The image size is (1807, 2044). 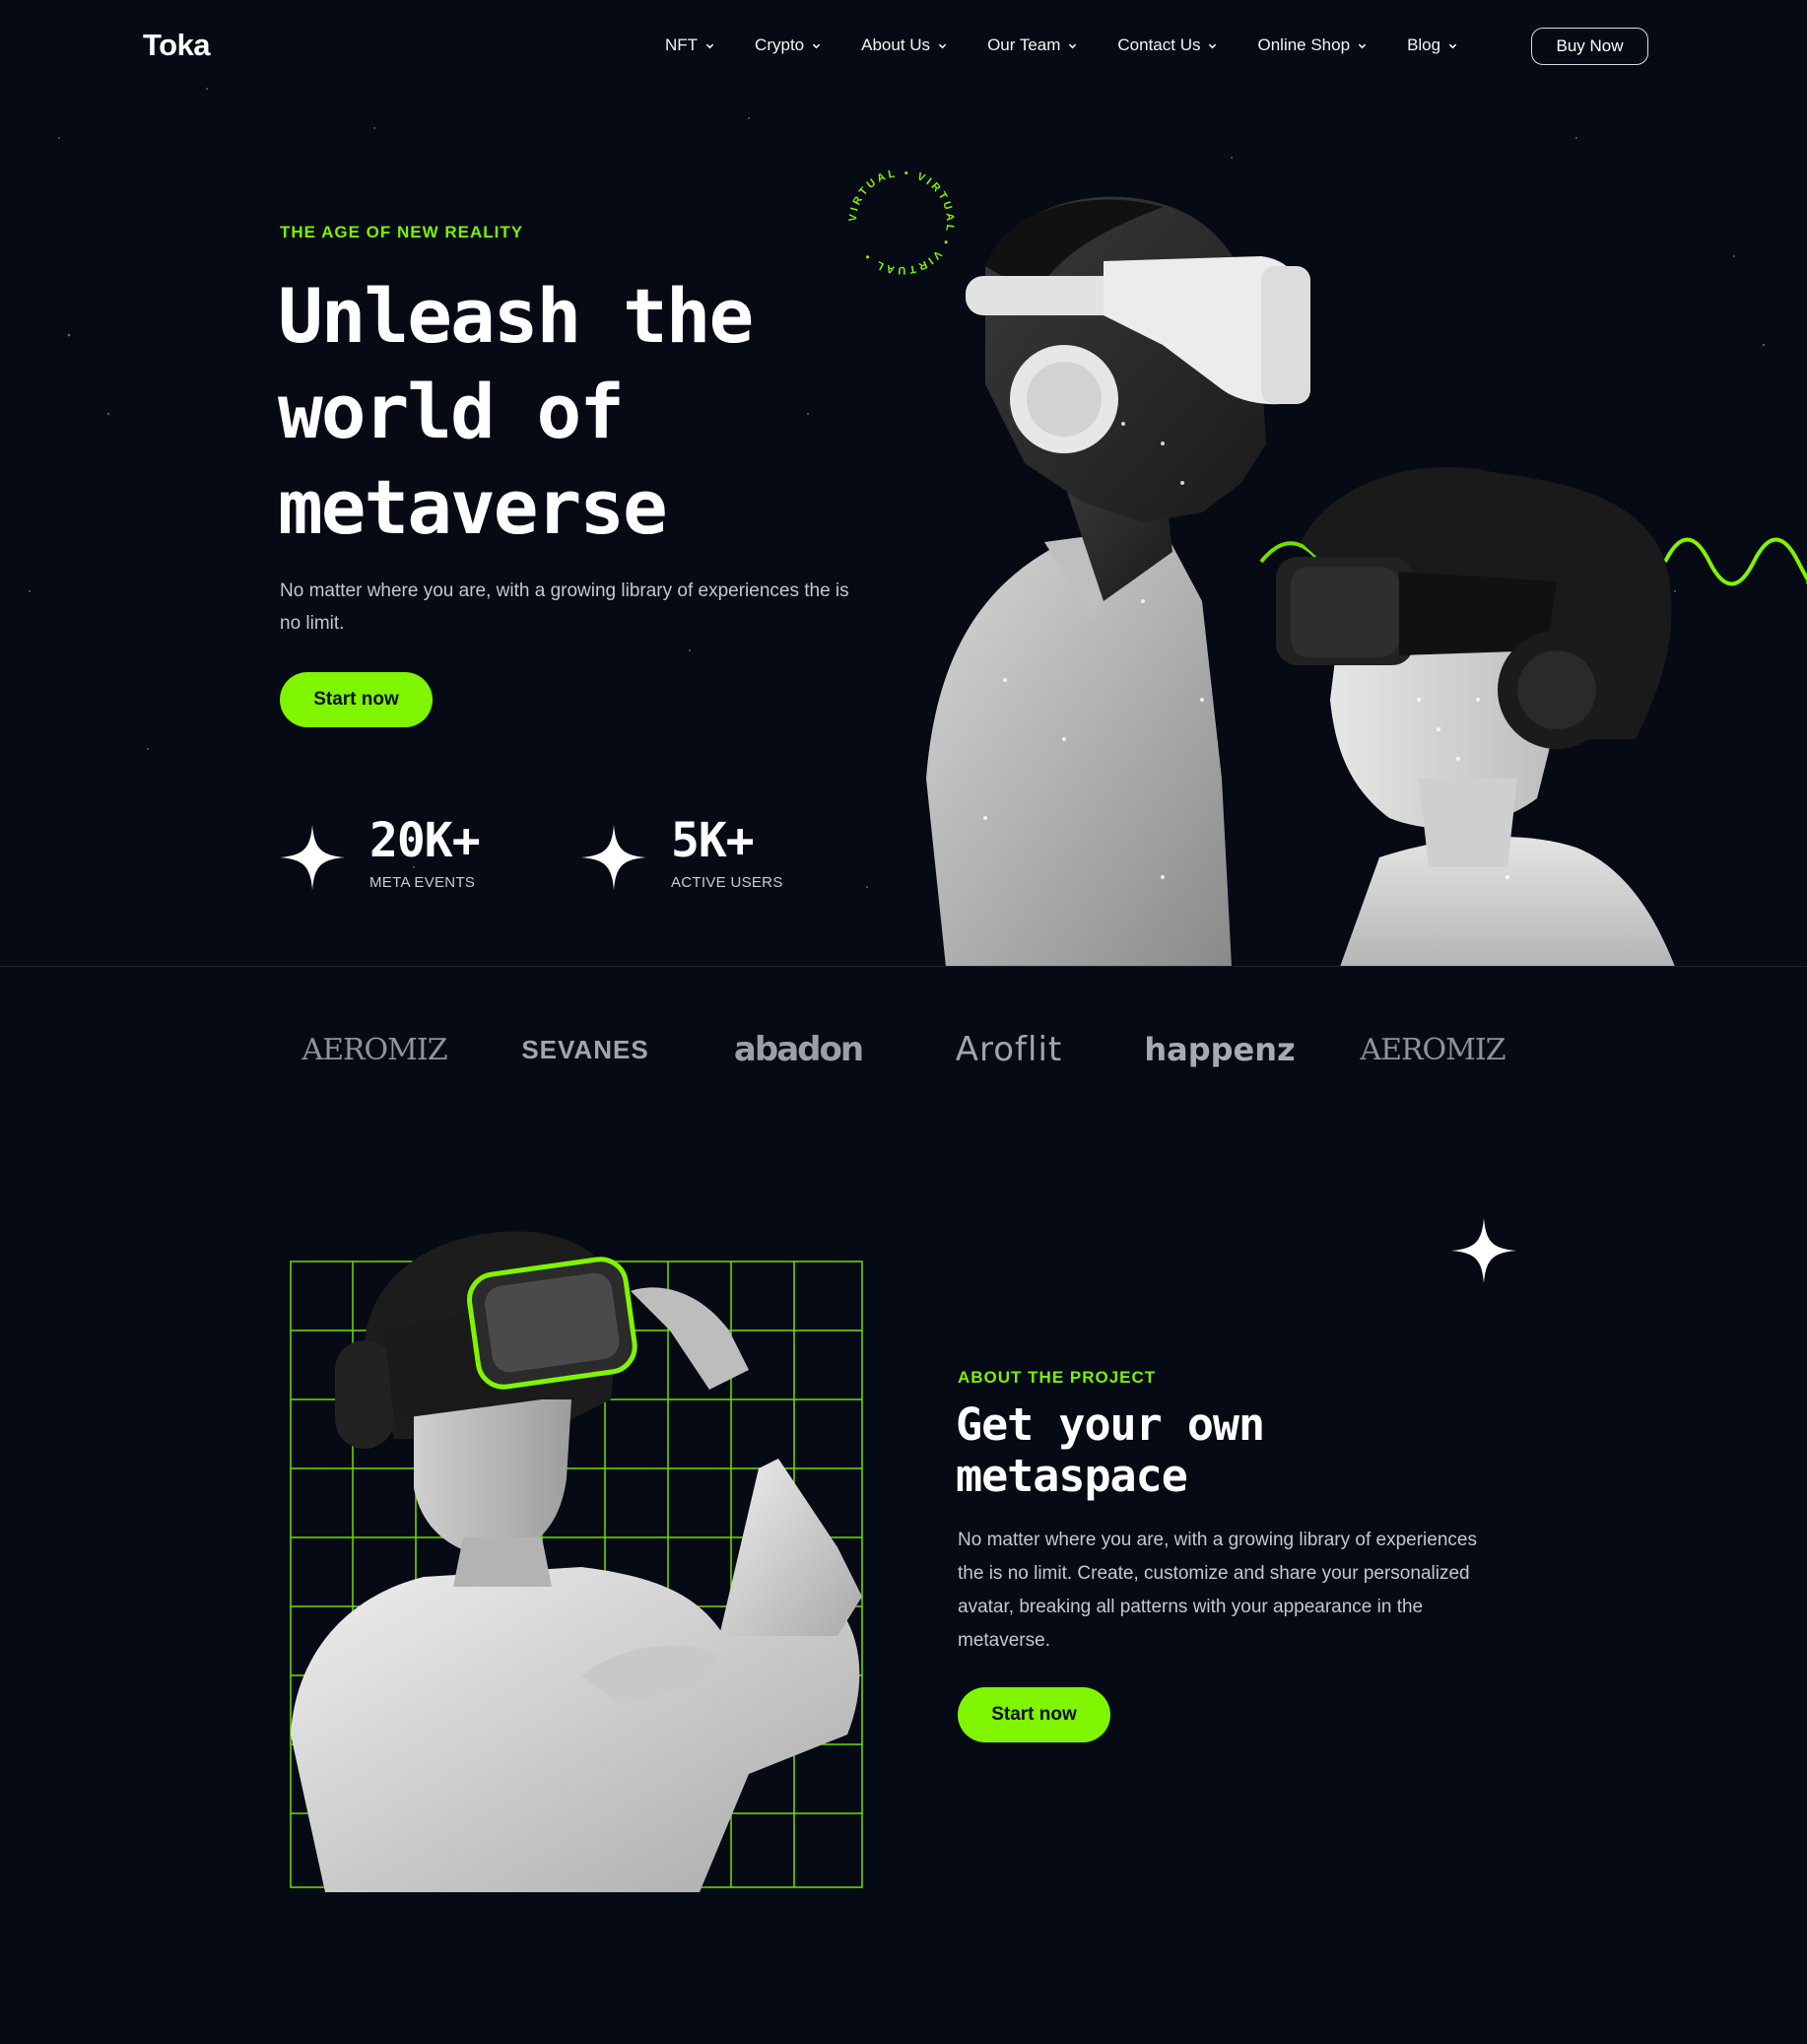 I want to click on stat-active-users: 5K+ ACTIVE USERS, so click(x=682, y=852).